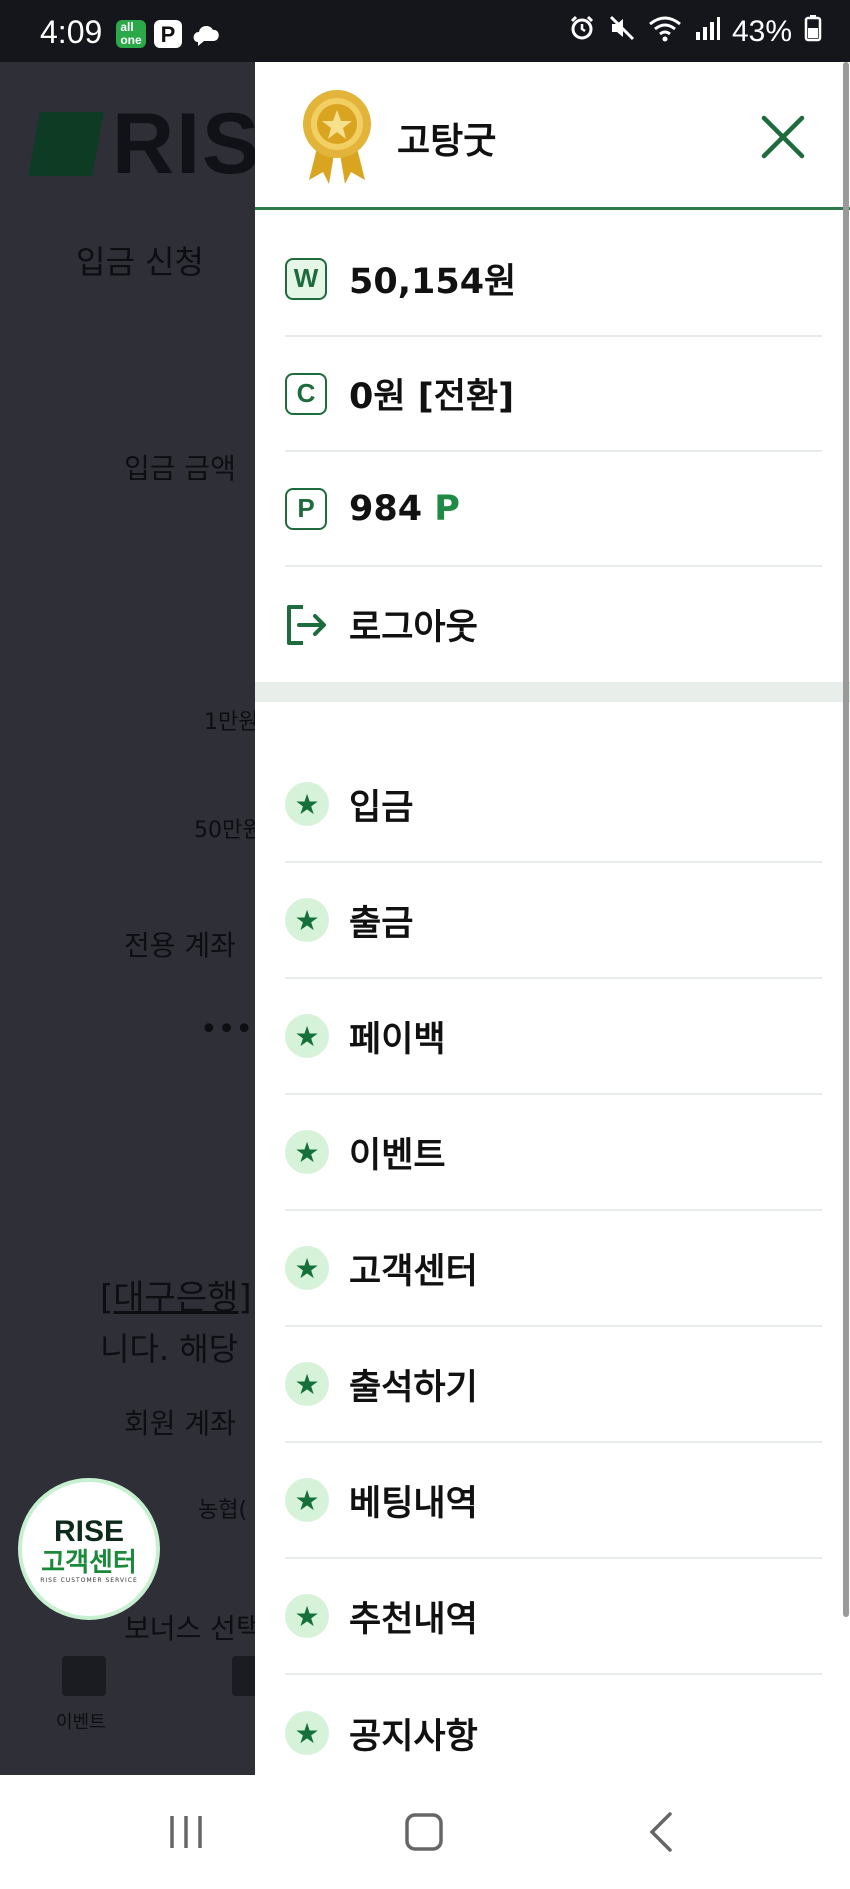 Image resolution: width=850 pixels, height=1889 pixels. Describe the element at coordinates (553, 1037) in the screenshot. I see `menu-item-payback: ★ 페이백` at that location.